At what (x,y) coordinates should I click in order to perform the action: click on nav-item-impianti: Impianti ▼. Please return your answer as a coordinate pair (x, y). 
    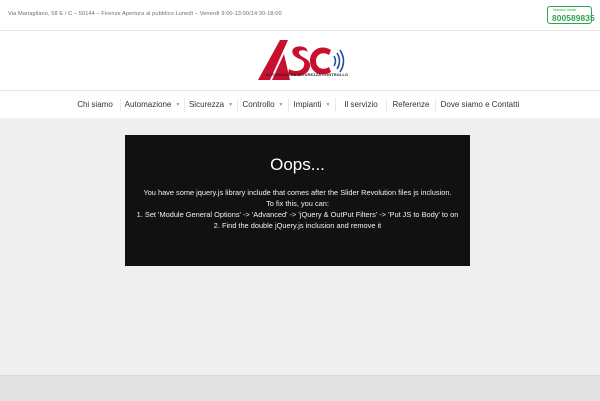
    Looking at the image, I should click on (312, 105).